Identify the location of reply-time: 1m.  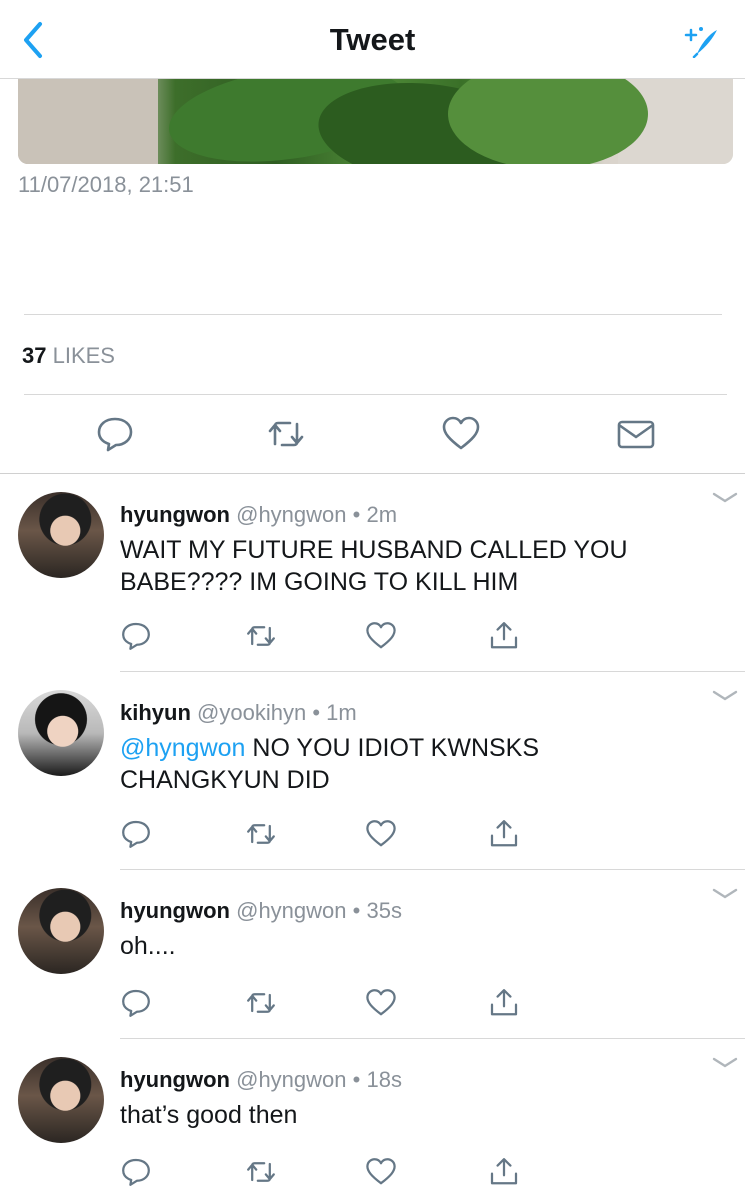
(341, 712).